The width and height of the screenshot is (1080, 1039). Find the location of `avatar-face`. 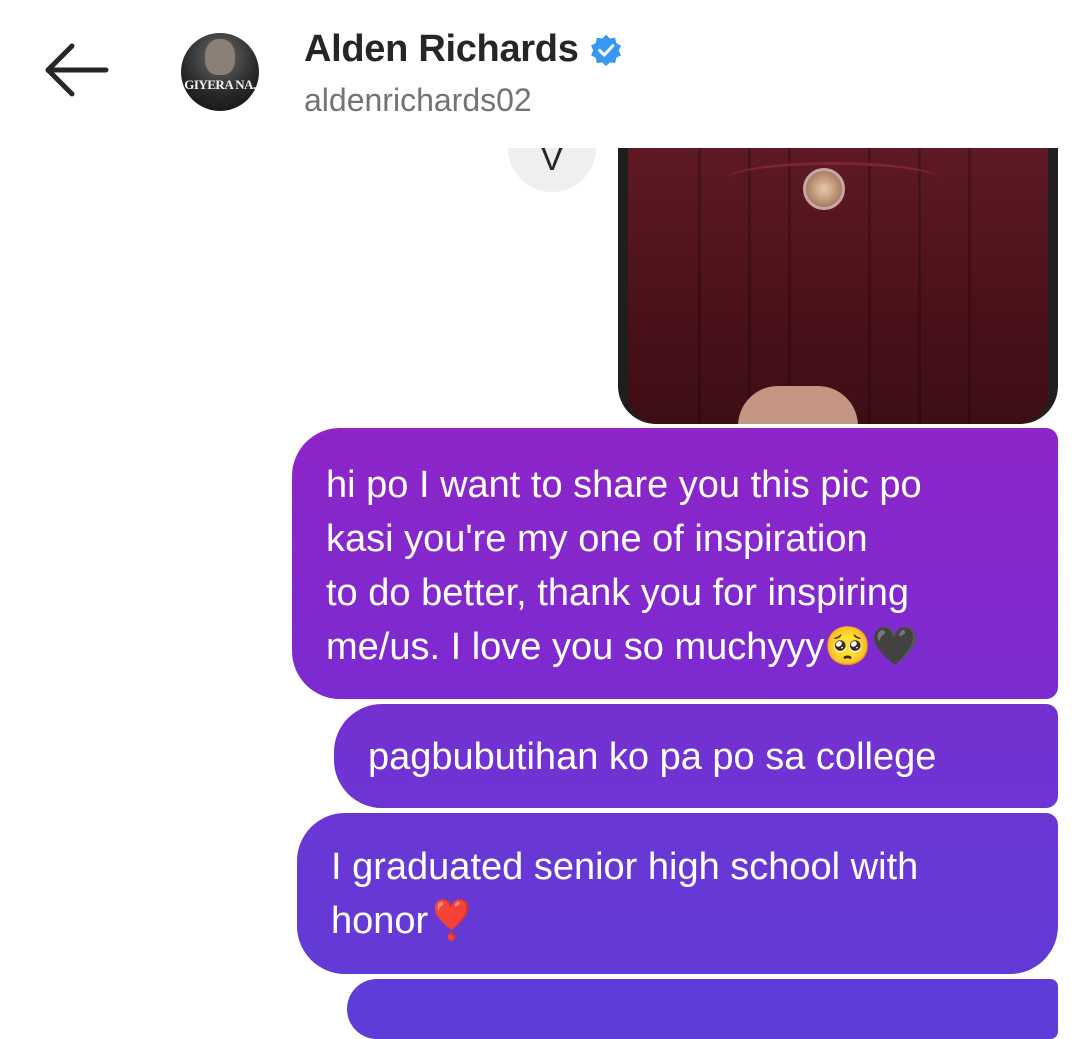

avatar-face is located at coordinates (220, 57).